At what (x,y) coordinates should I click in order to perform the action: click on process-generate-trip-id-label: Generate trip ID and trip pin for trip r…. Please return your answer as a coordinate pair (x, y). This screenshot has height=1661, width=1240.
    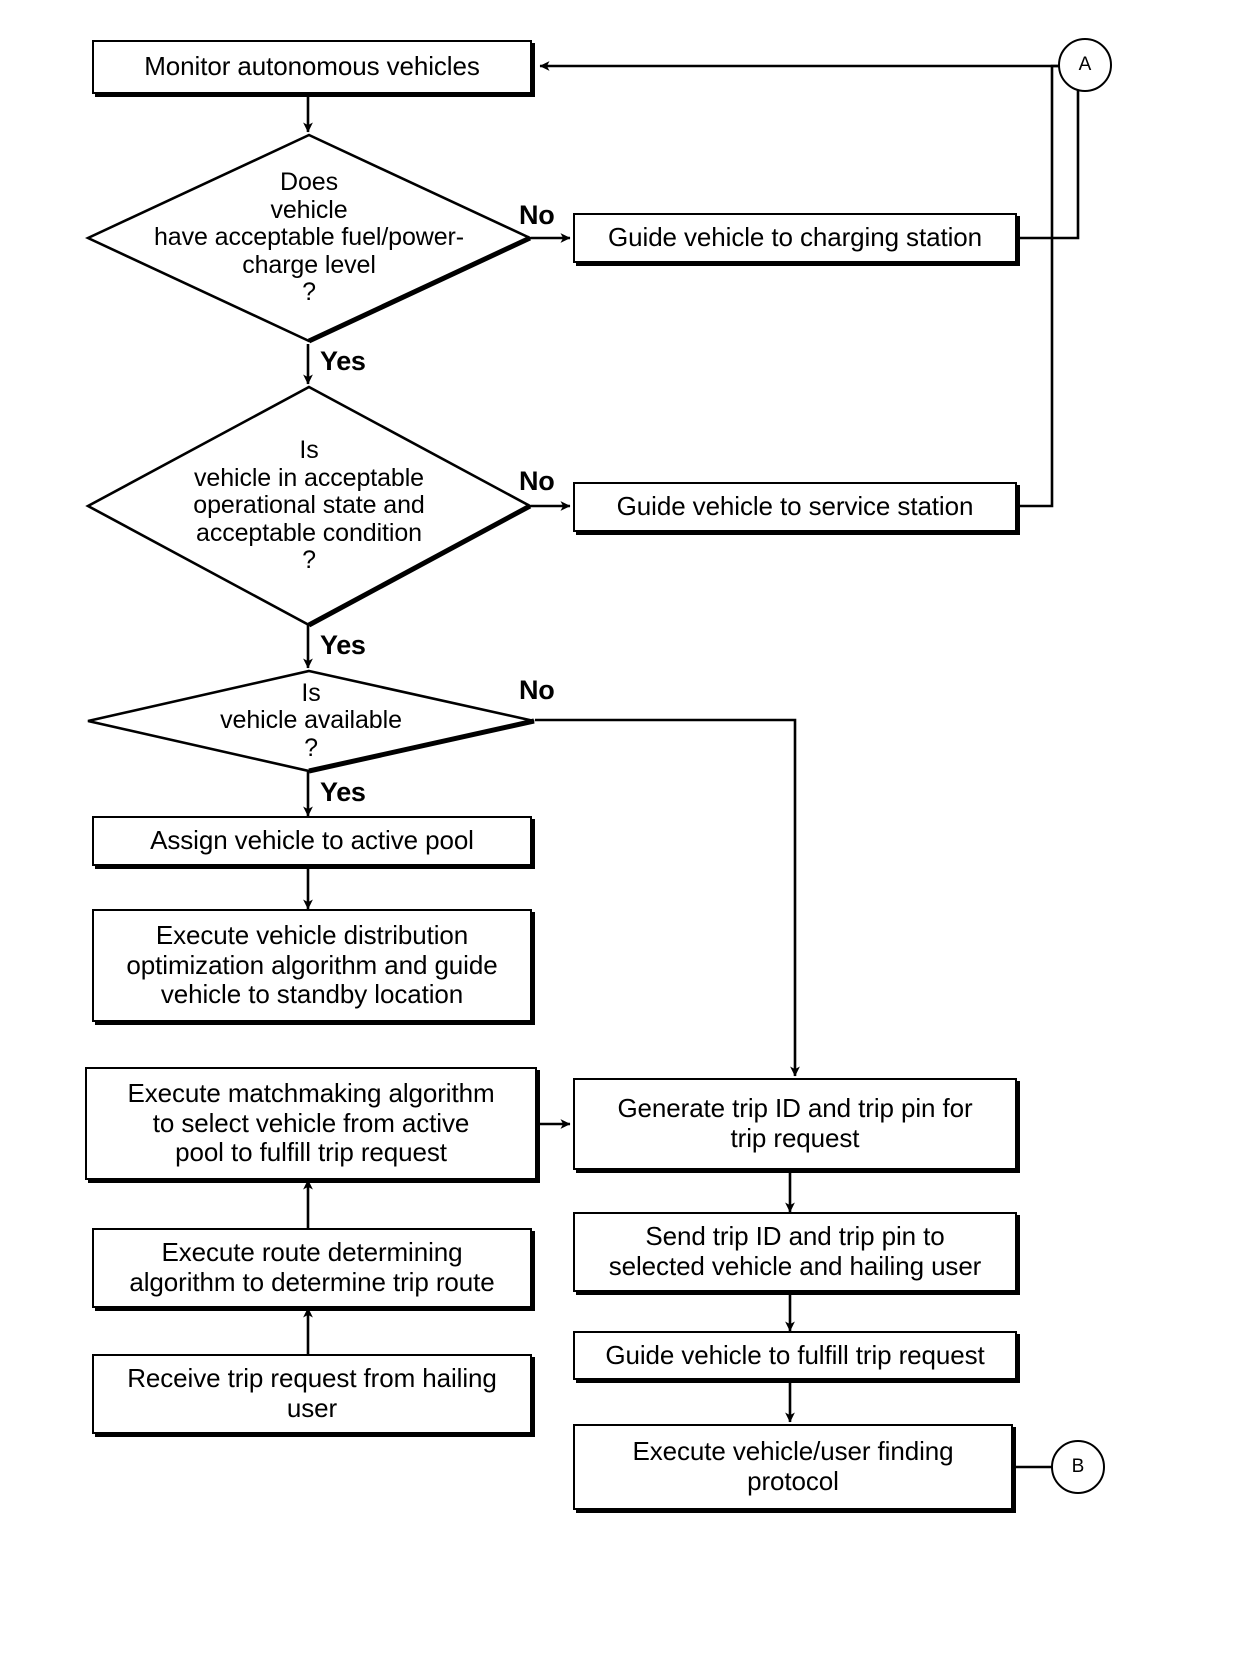
    Looking at the image, I should click on (795, 1123).